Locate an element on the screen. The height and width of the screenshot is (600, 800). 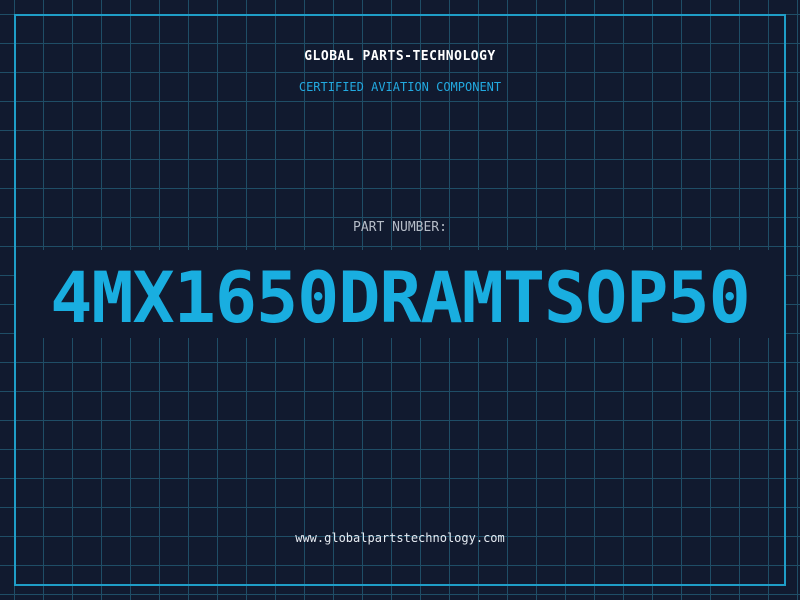
website-url: www.globalpartstechnology.com is located at coordinates (400, 538).